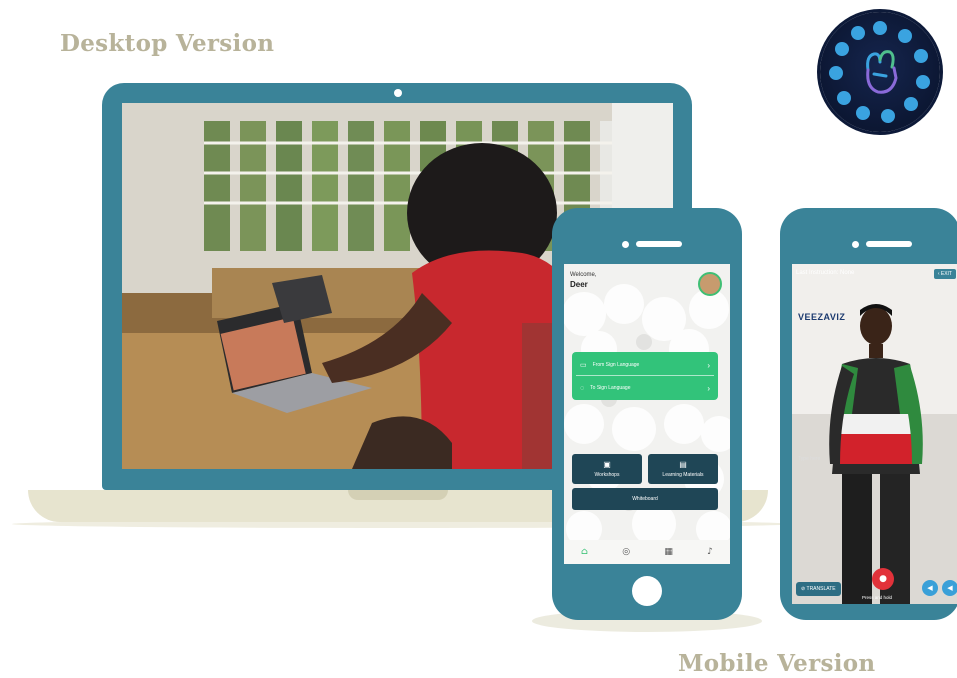  What do you see at coordinates (710, 284) in the screenshot?
I see `avatar` at bounding box center [710, 284].